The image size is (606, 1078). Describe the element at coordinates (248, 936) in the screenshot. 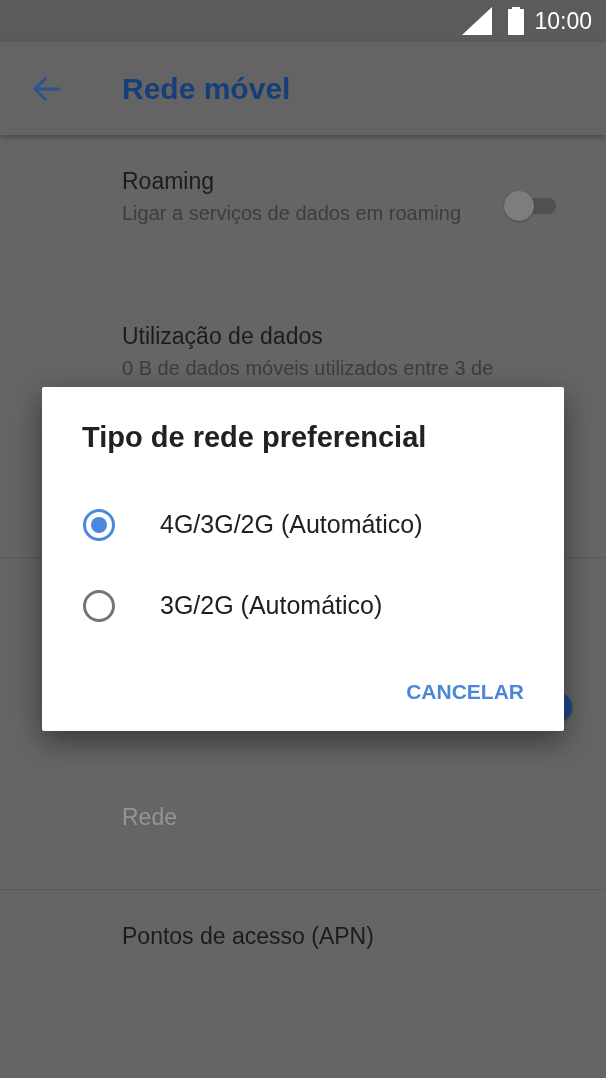

I see `setting-title: Pontos de acesso (APN)` at that location.